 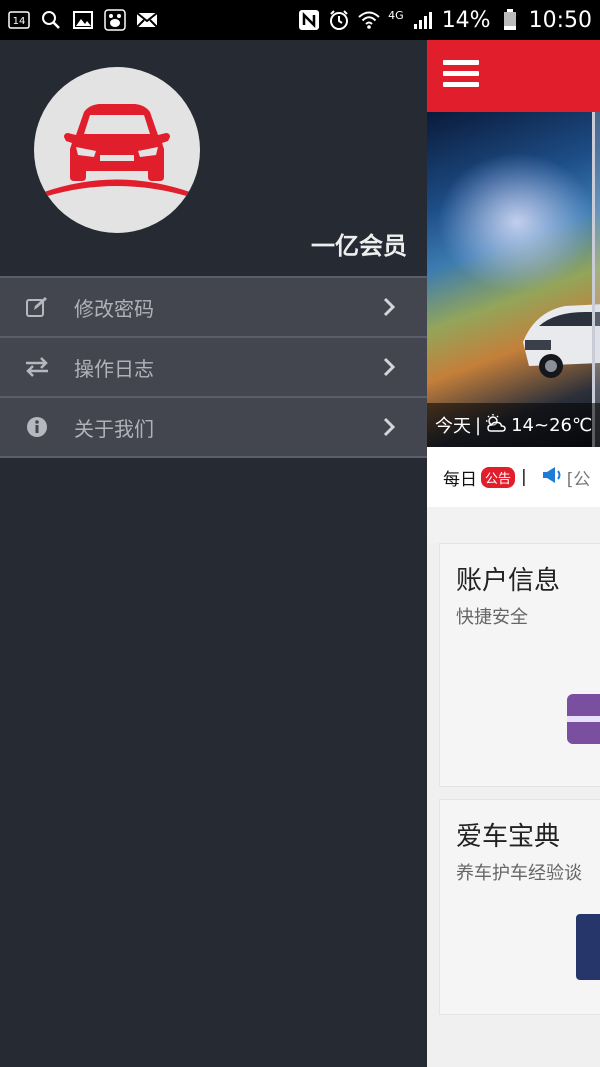 I want to click on edit-icon, so click(x=37, y=307).